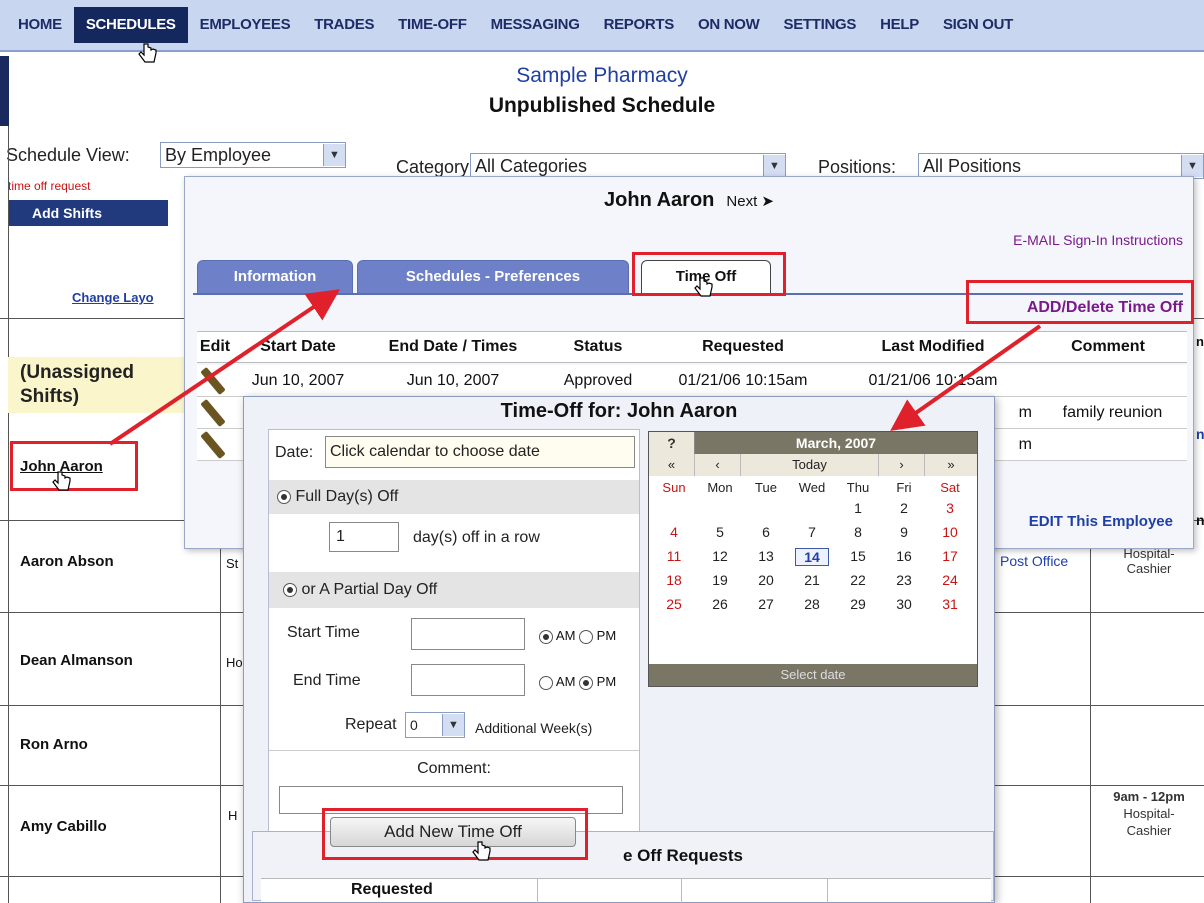 Image resolution: width=1204 pixels, height=903 pixels. Describe the element at coordinates (858, 508) in the screenshot. I see `calendar-day: 1` at that location.